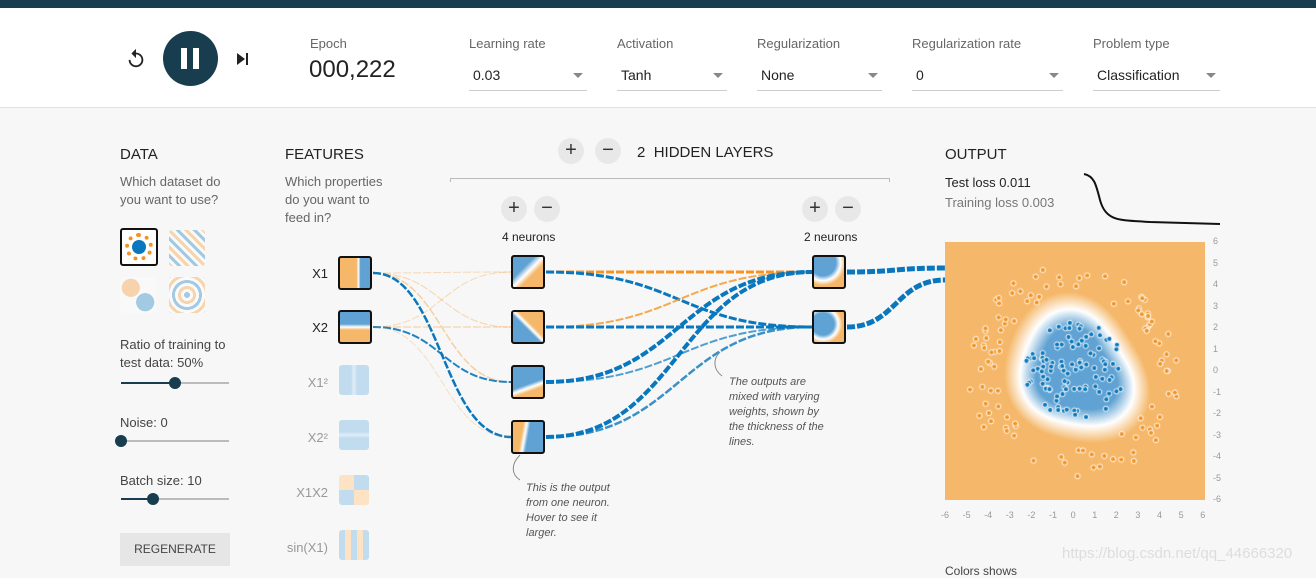 The height and width of the screenshot is (578, 1316). I want to click on hidden-layers-label: HIDDEN LAYERS, so click(713, 152).